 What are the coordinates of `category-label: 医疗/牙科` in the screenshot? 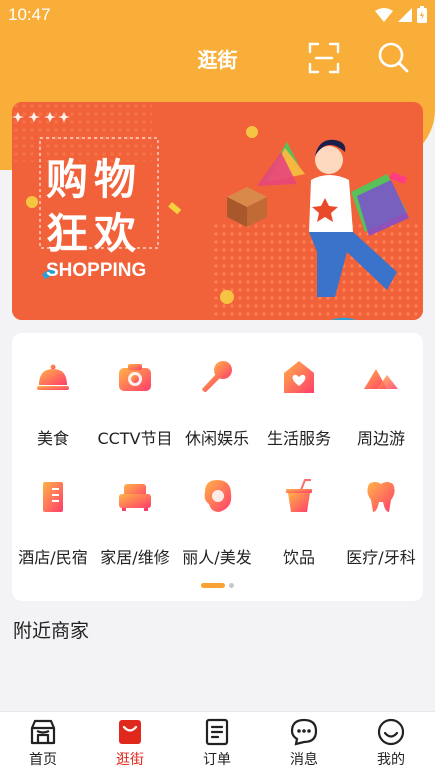 It's located at (381, 557).